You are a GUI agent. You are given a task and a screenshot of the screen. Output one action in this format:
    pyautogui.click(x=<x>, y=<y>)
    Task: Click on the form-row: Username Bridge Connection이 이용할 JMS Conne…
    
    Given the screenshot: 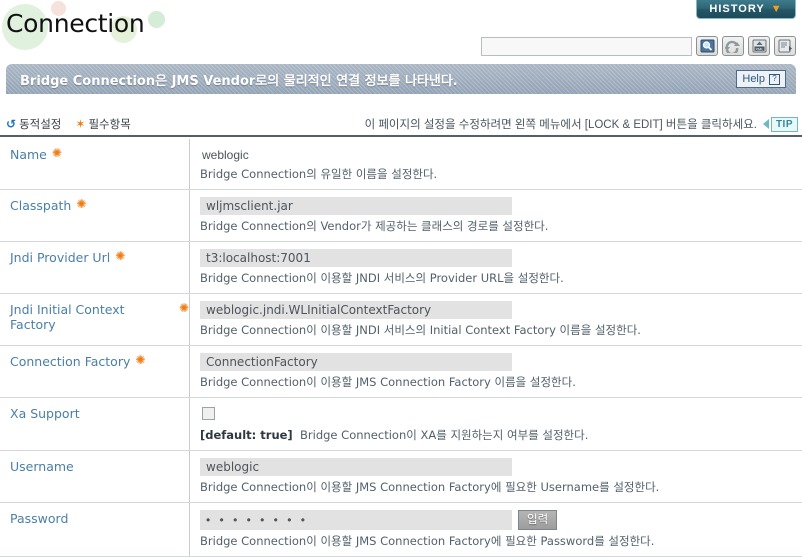 What is the action you would take?
    pyautogui.click(x=401, y=477)
    